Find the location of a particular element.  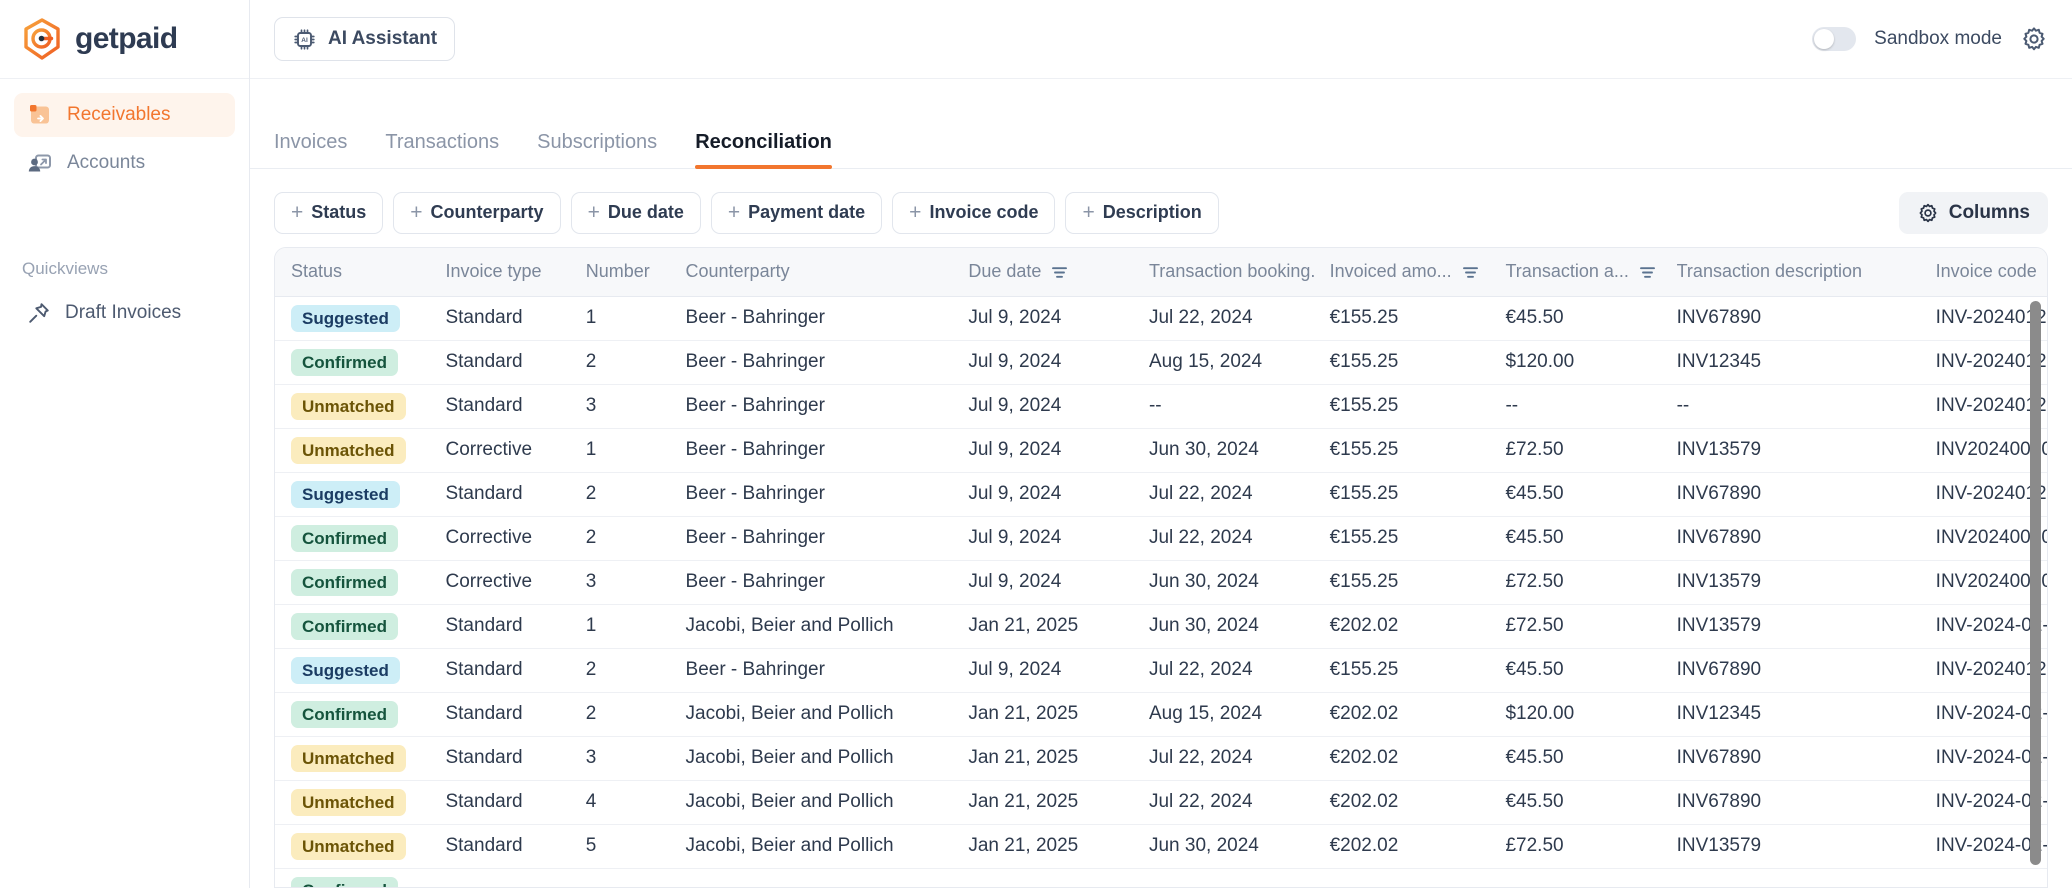

ai-assistant-button: AI AI Assistant is located at coordinates (365, 39).